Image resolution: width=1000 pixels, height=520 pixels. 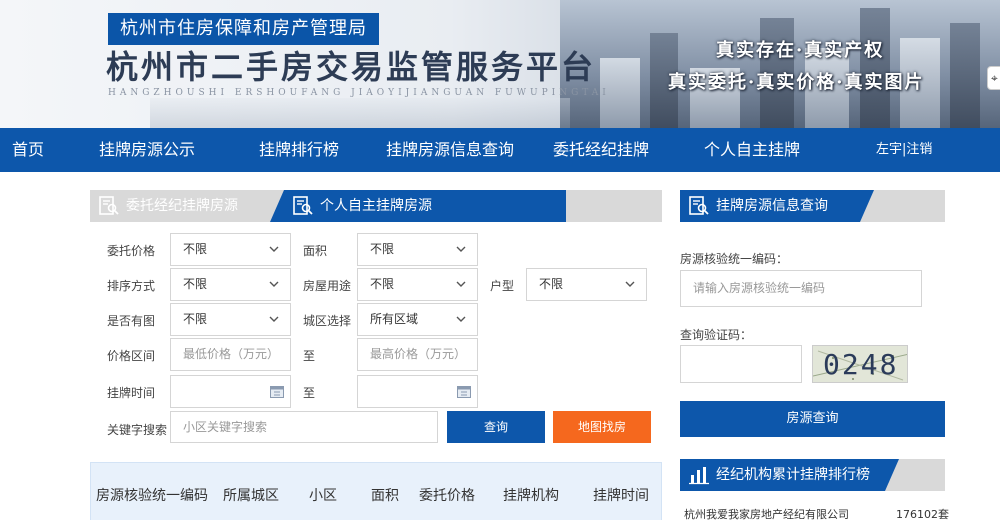 What do you see at coordinates (243, 29) in the screenshot?
I see `gov-agency-name: 杭州市住房保障和房产管理局` at bounding box center [243, 29].